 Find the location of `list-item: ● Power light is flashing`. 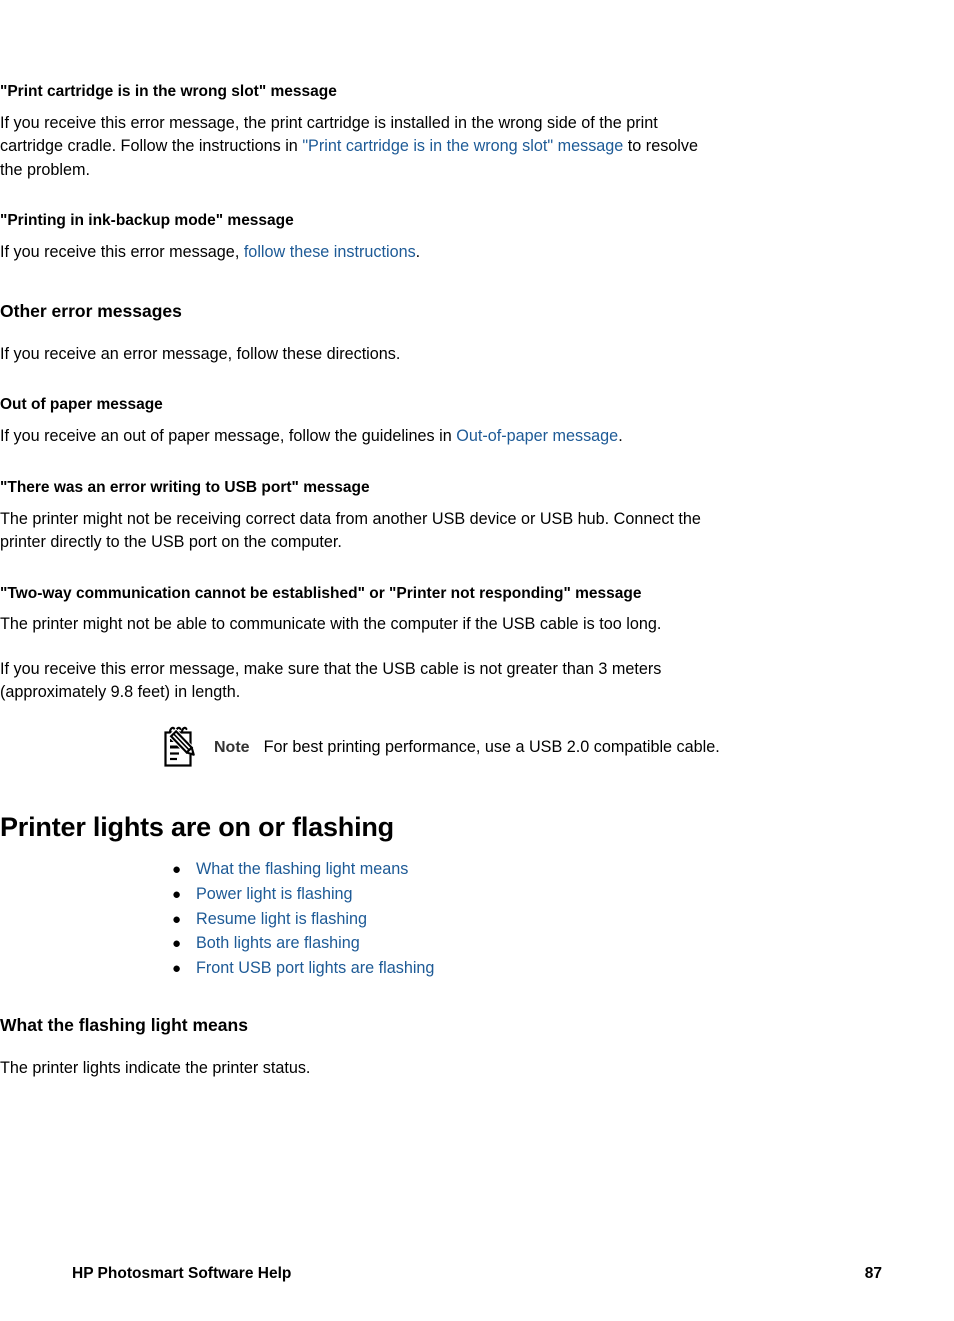

list-item: ● Power light is flashing is located at coordinates (563, 894).